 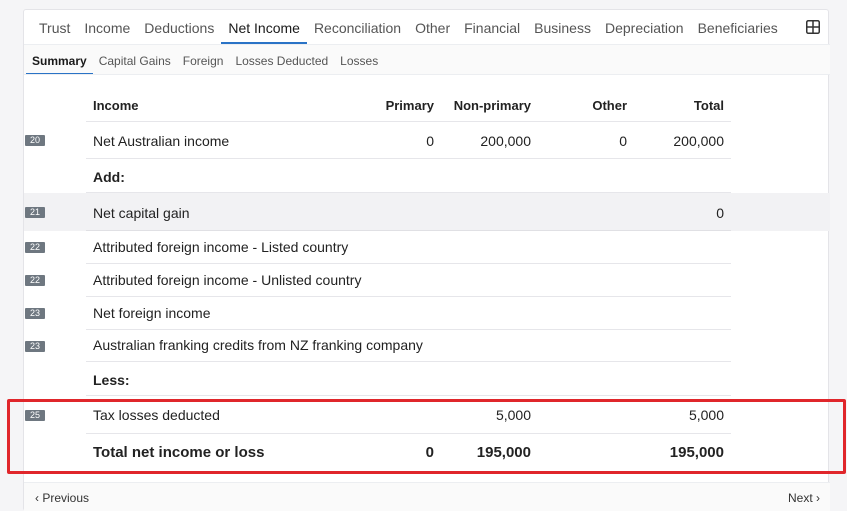 What do you see at coordinates (116, 105) in the screenshot?
I see `header-income: Income` at bounding box center [116, 105].